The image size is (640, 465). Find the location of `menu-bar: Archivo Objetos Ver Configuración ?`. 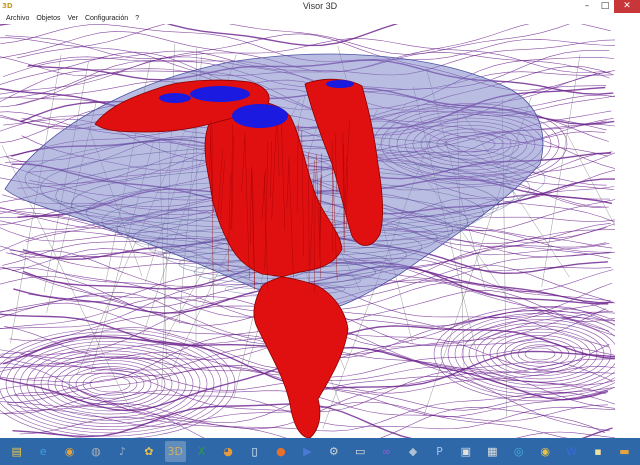

menu-bar: Archivo Objetos Ver Configuración ? is located at coordinates (320, 18).